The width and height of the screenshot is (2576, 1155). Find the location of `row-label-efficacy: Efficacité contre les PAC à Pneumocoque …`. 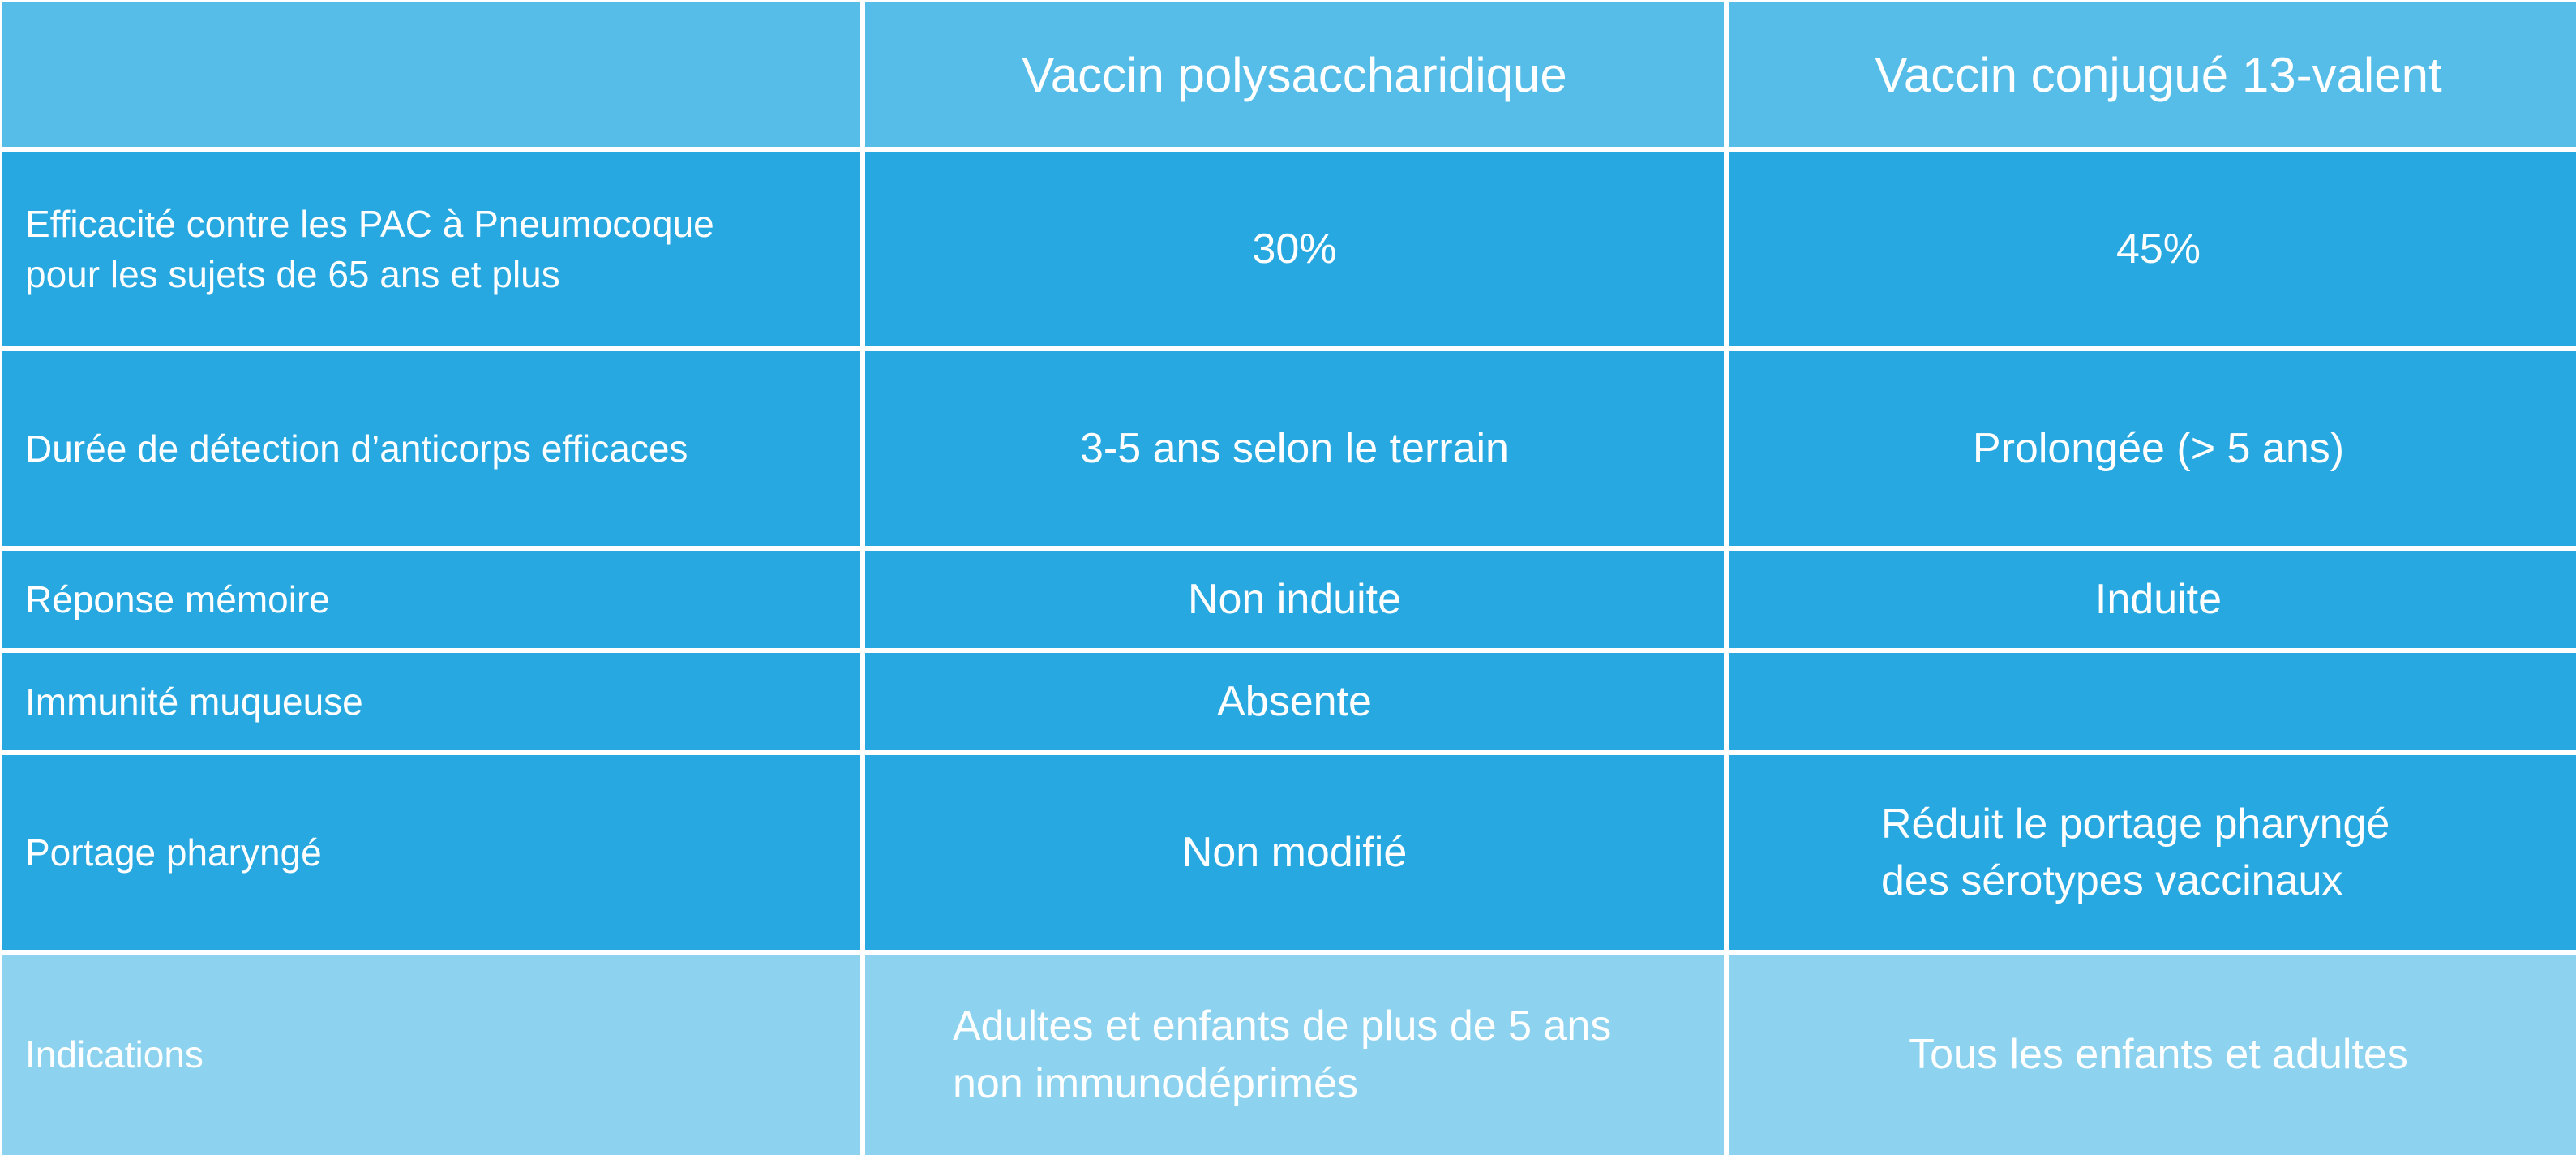

row-label-efficacy: Efficacité contre les PAC à Pneumocoque … is located at coordinates (431, 249).